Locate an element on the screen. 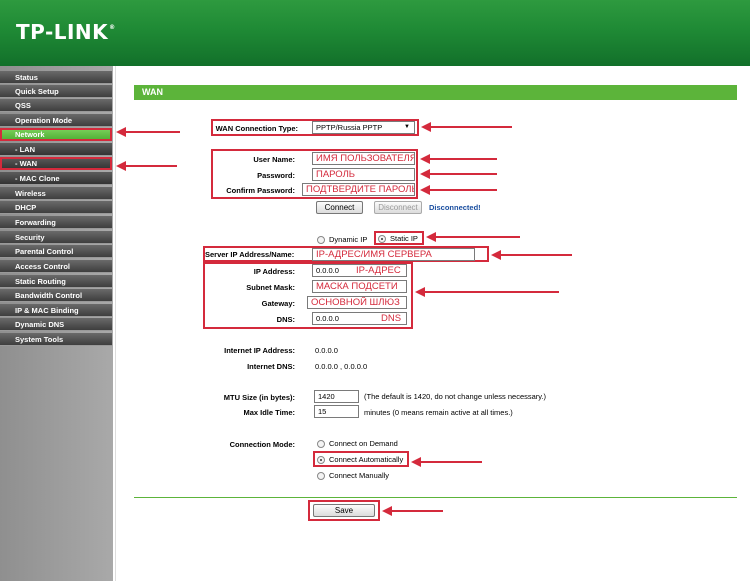  connect-manually-label: Connect Manually is located at coordinates (359, 475).